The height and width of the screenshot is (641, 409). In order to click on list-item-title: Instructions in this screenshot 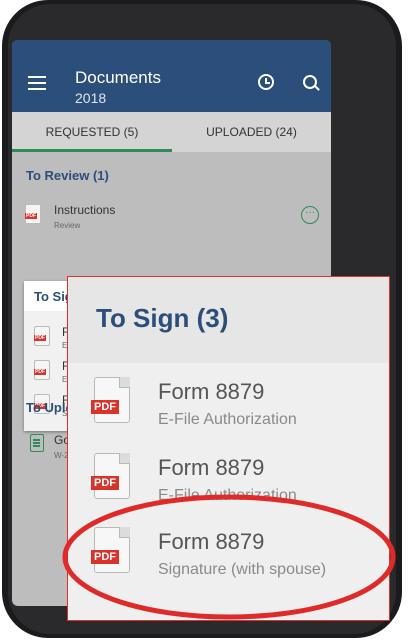, I will do `click(84, 210)`.